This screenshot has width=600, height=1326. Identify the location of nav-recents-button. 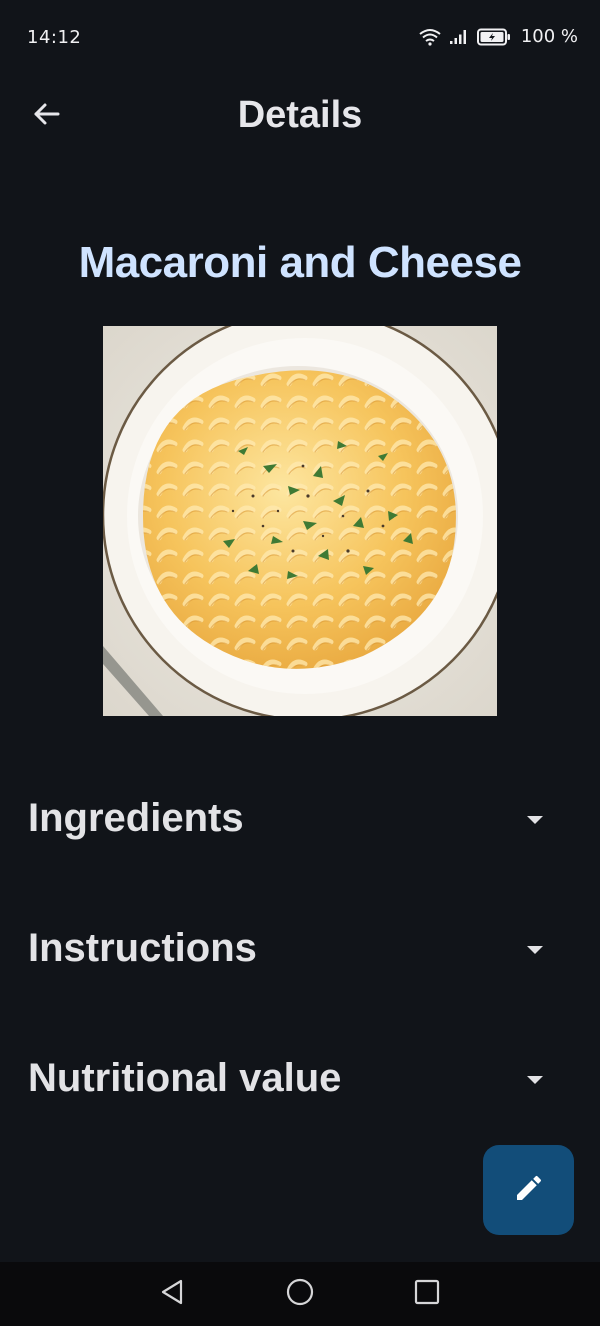
(427, 1294).